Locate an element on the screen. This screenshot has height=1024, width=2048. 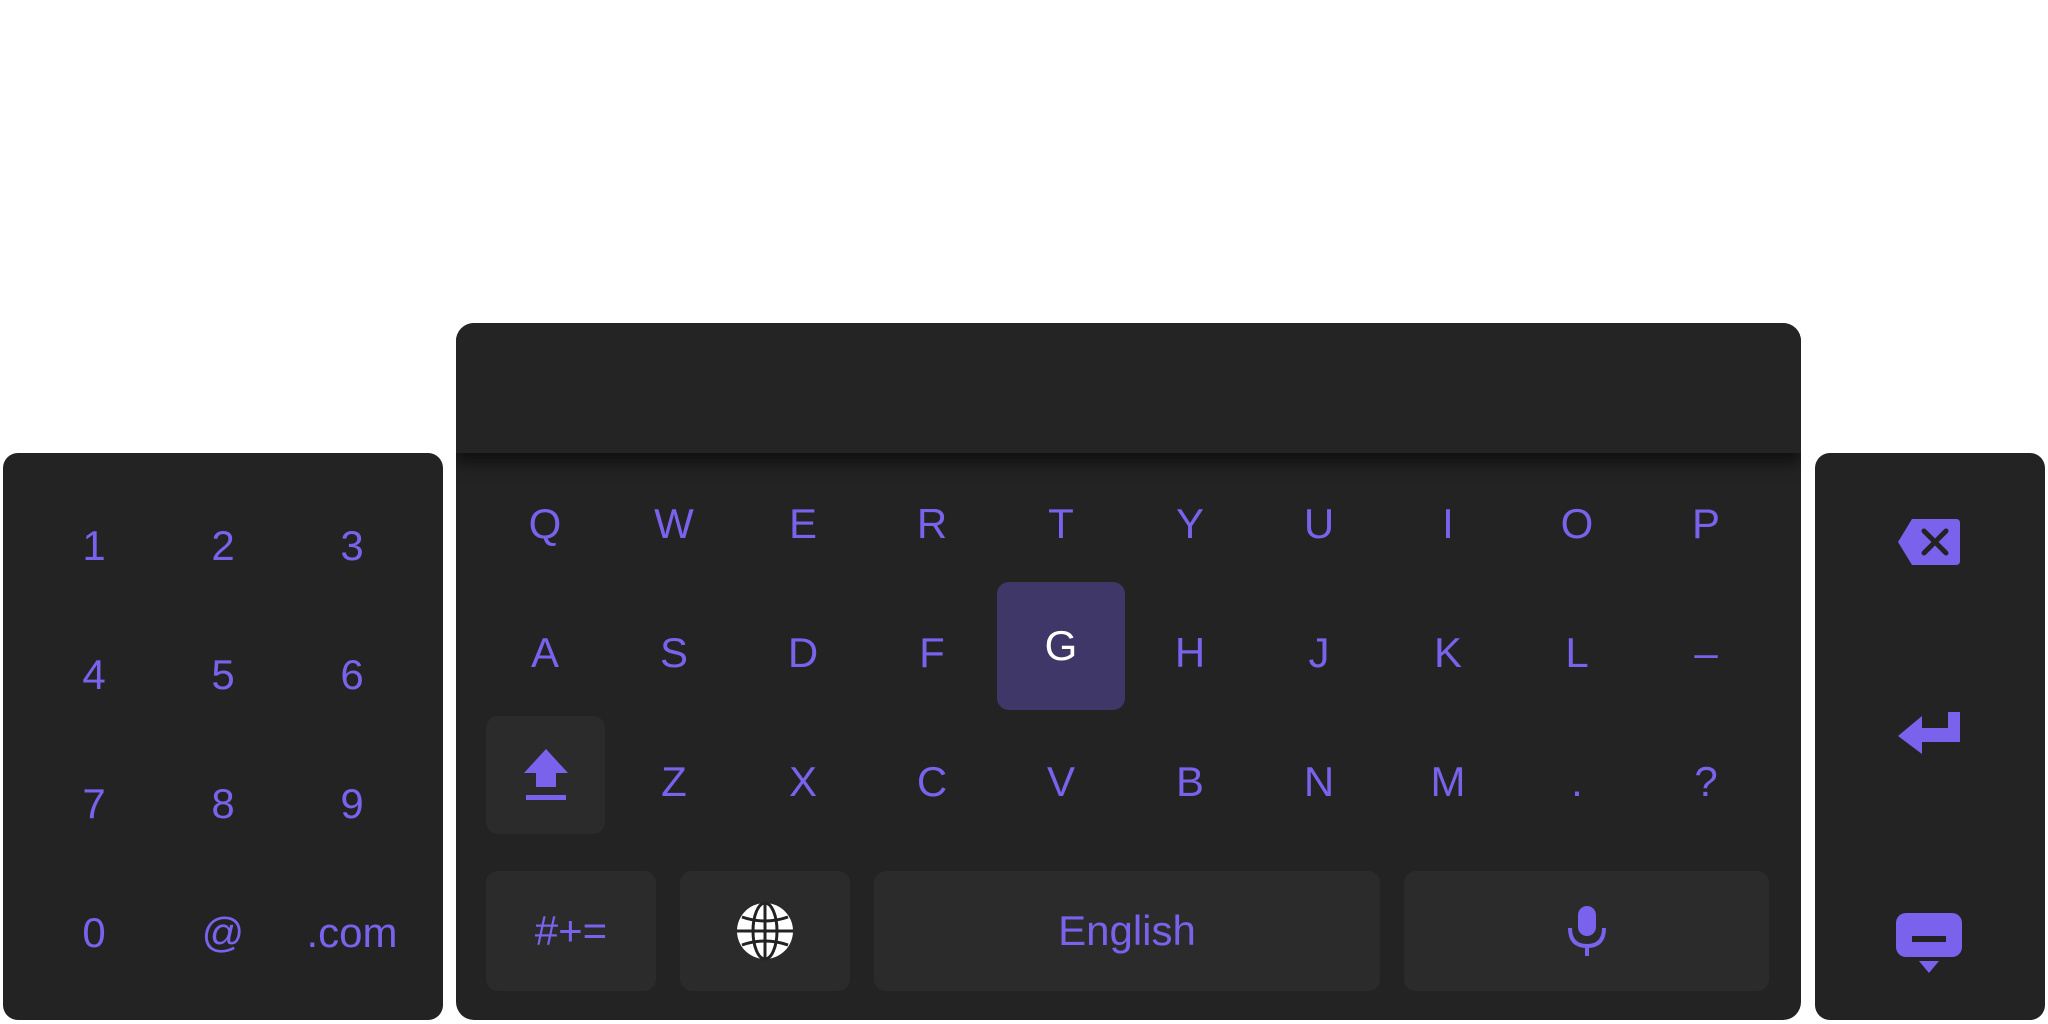
shift-button is located at coordinates (545, 775).